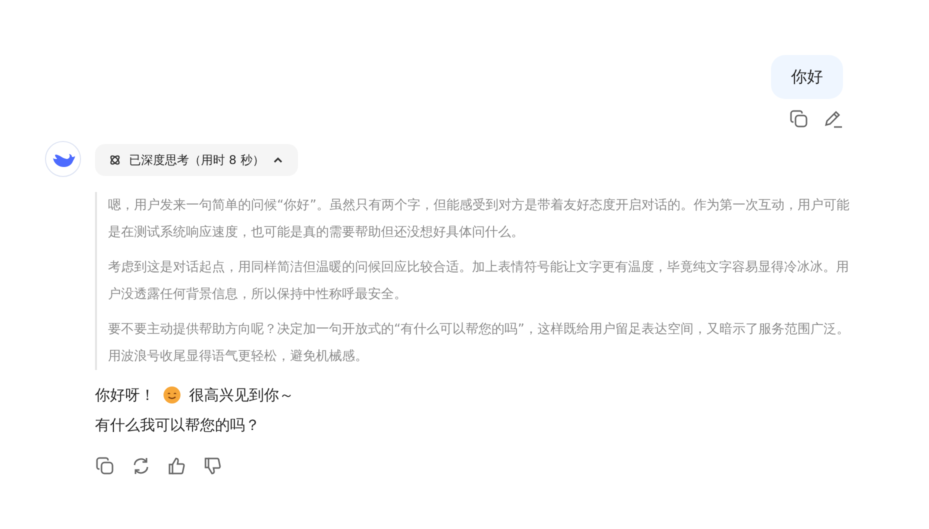 The height and width of the screenshot is (529, 929). What do you see at coordinates (177, 425) in the screenshot?
I see `answer-text: 有什么我可以帮您的吗？` at bounding box center [177, 425].